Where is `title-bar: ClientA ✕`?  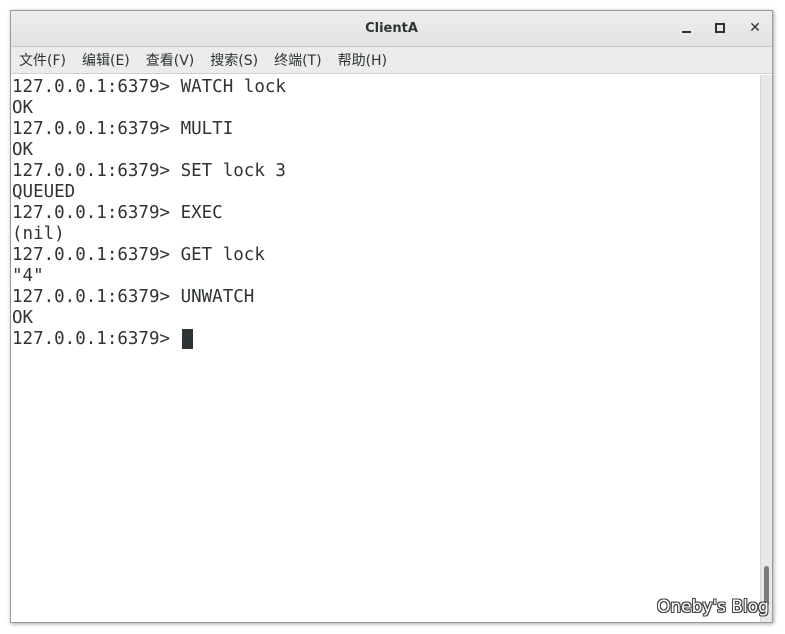
title-bar: ClientA ✕ is located at coordinates (391, 29).